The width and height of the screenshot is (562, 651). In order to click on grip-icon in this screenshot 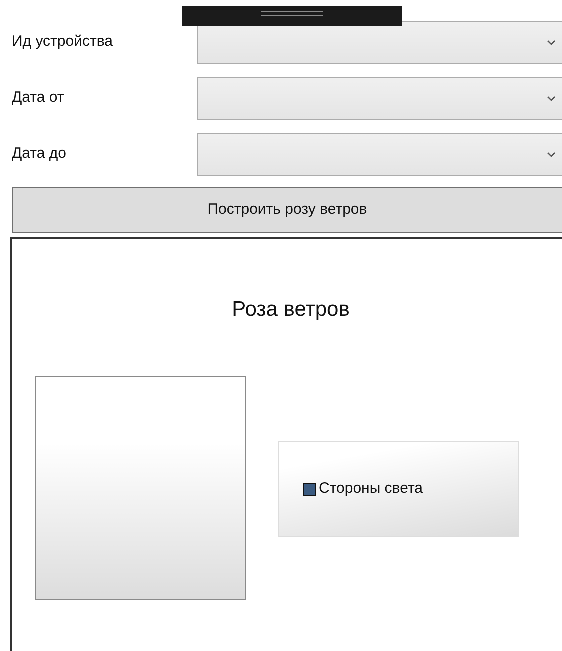, I will do `click(292, 14)`.